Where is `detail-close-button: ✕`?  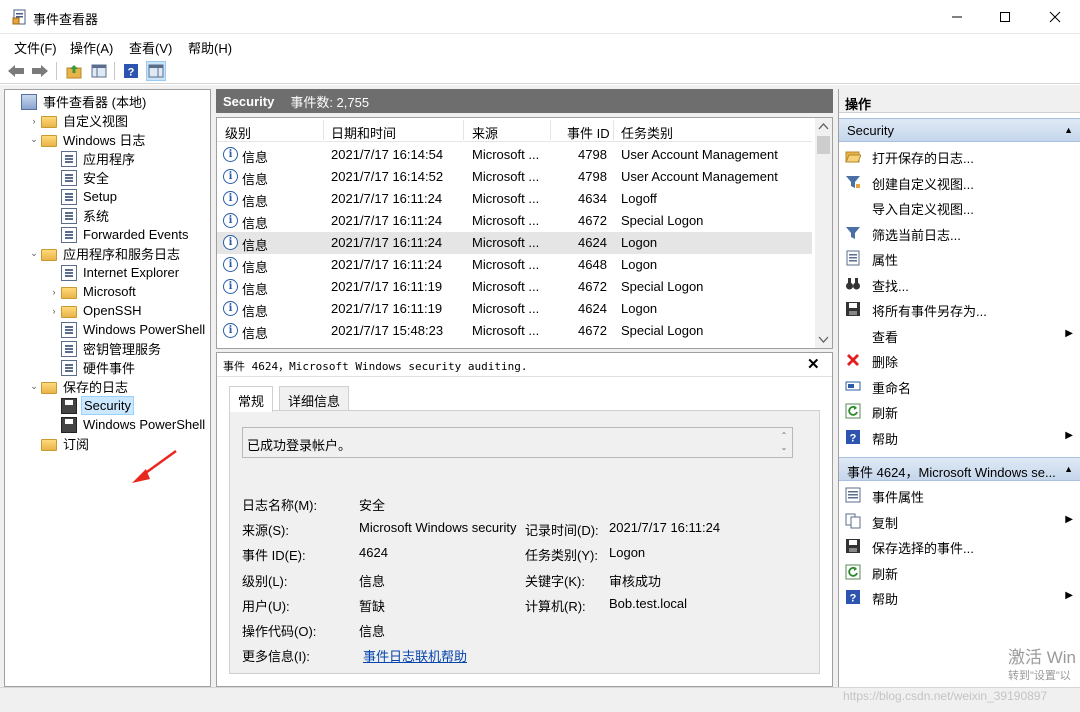 detail-close-button: ✕ is located at coordinates (813, 364).